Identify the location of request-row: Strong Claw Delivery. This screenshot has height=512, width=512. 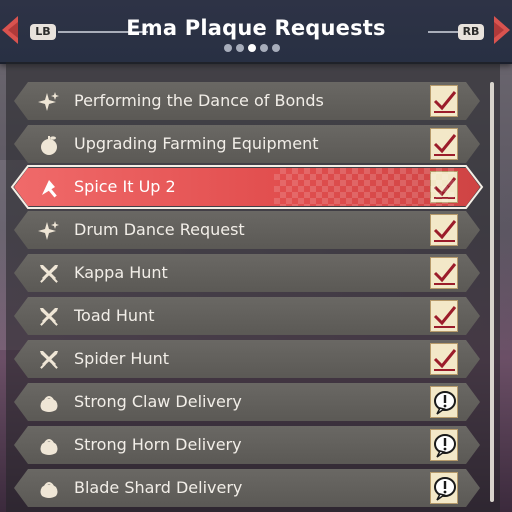
(247, 402).